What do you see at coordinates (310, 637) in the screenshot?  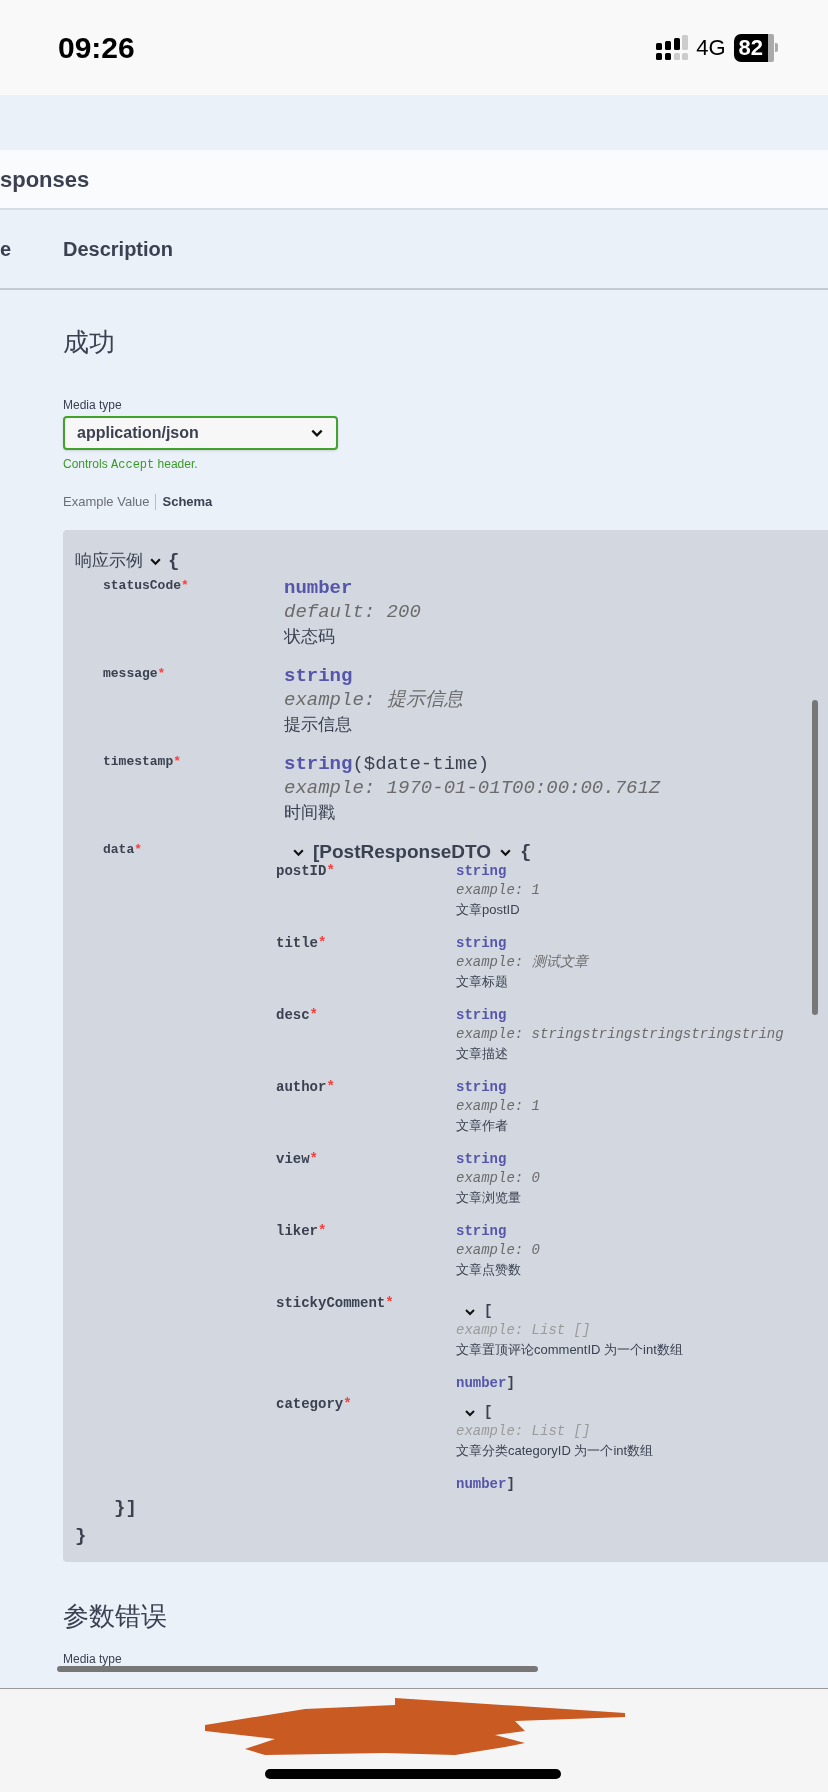 I see `property-description: 状态码` at bounding box center [310, 637].